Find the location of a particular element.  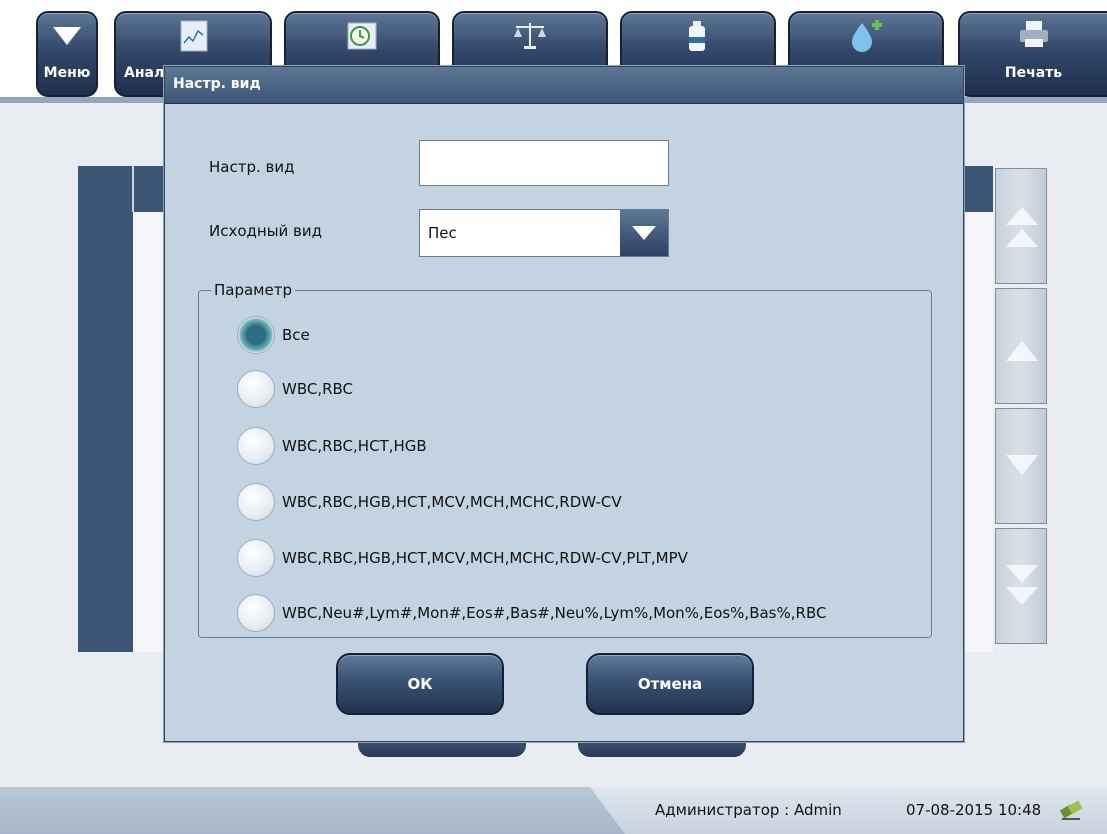

original-view-dropdown: Пес is located at coordinates (544, 233).